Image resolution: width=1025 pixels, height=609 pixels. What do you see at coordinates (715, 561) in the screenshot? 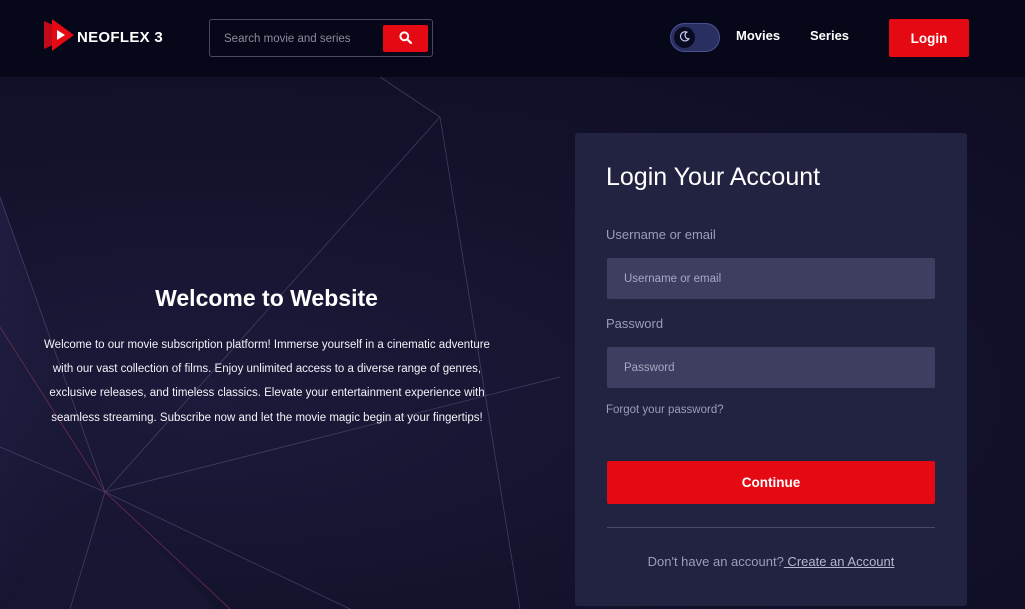
I see `signup-prompt: Don't have an account?` at bounding box center [715, 561].